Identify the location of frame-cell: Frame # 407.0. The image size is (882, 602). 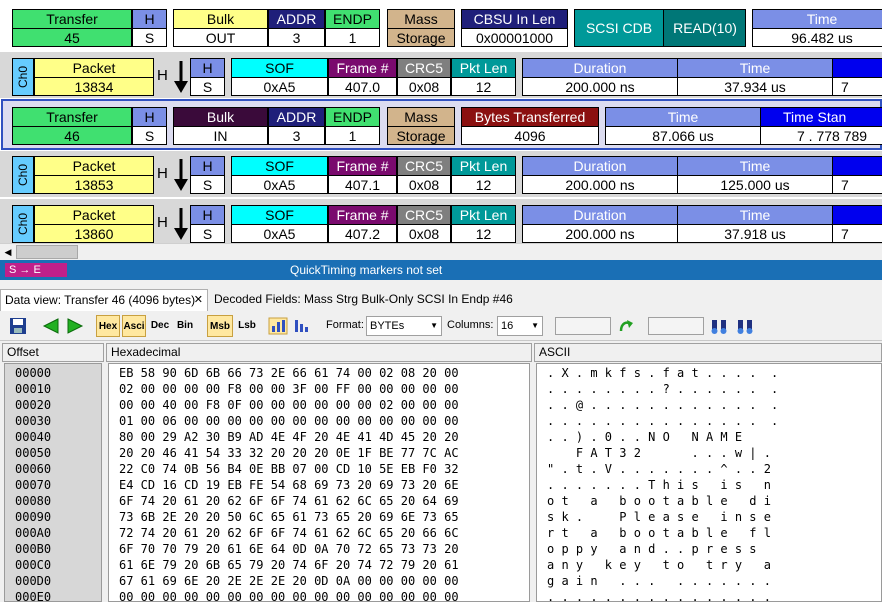
(362, 77).